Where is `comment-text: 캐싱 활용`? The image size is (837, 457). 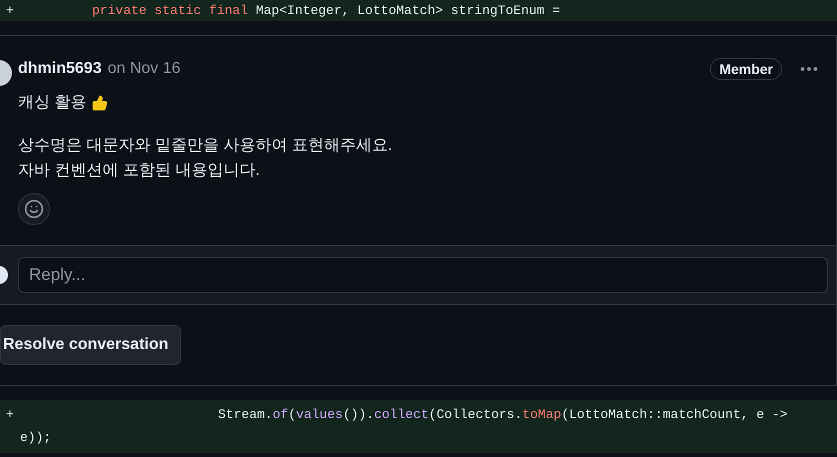 comment-text: 캐싱 활용 is located at coordinates (52, 103).